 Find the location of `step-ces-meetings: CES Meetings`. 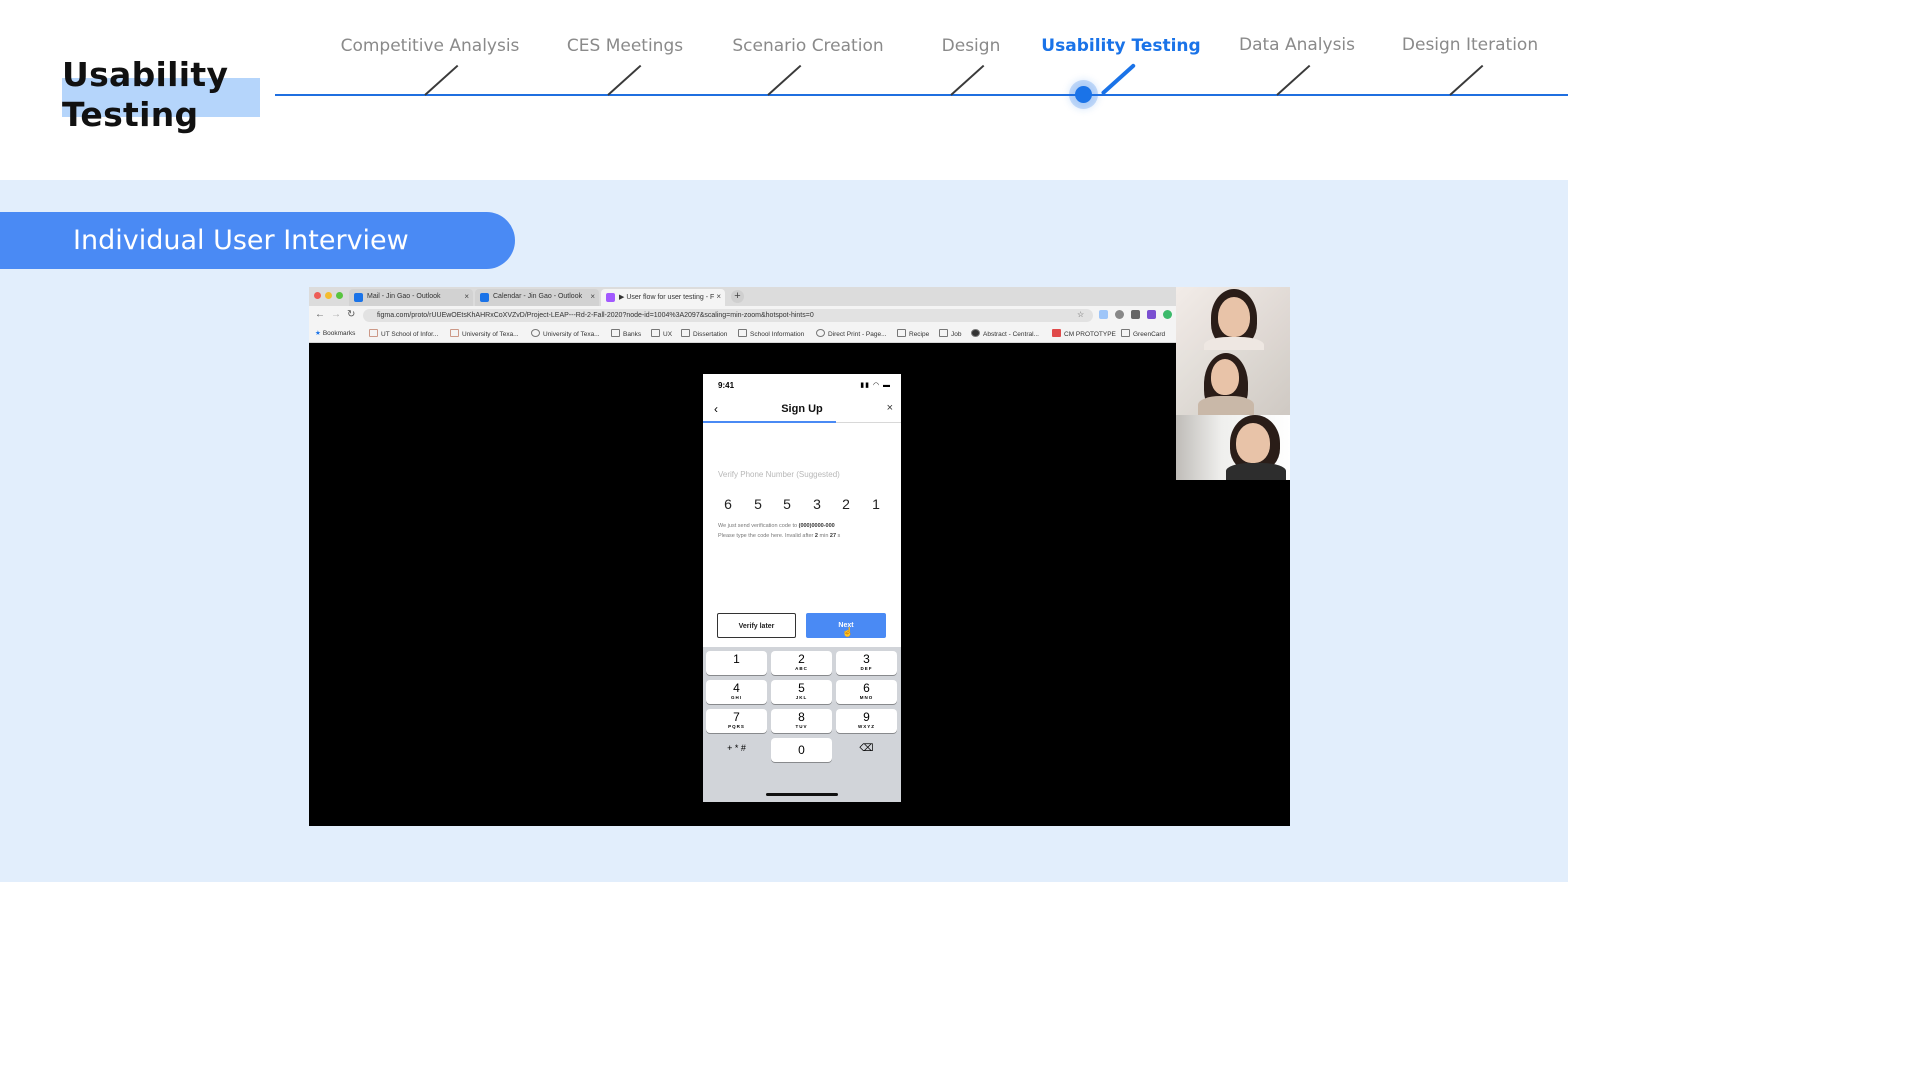

step-ces-meetings: CES Meetings is located at coordinates (625, 46).